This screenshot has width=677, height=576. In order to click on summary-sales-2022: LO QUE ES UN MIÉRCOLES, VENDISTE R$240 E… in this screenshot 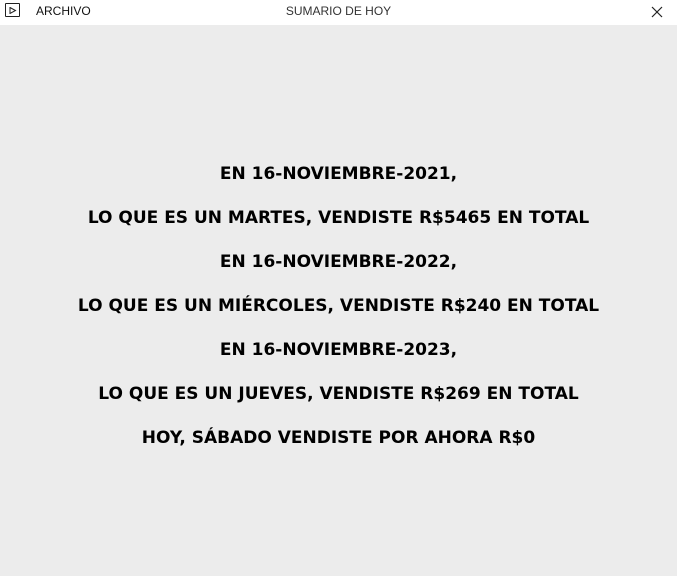, I will do `click(338, 306)`.